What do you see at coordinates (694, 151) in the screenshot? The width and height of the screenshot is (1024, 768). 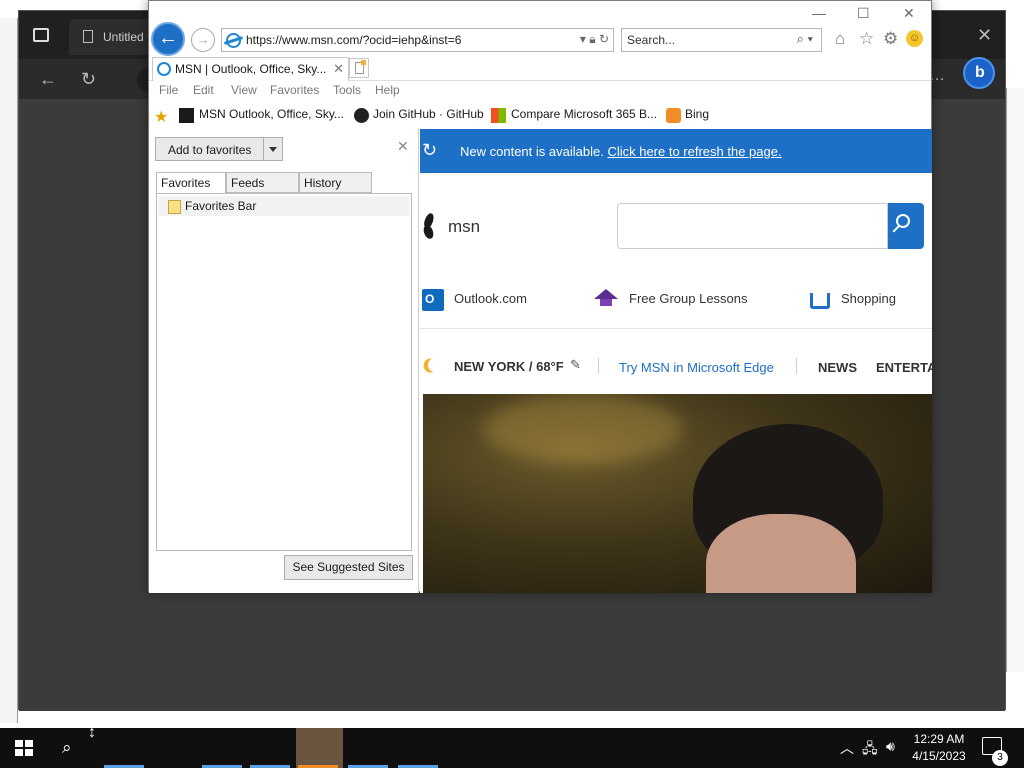 I see `refresh-page-link: Click here to refresh the page.` at bounding box center [694, 151].